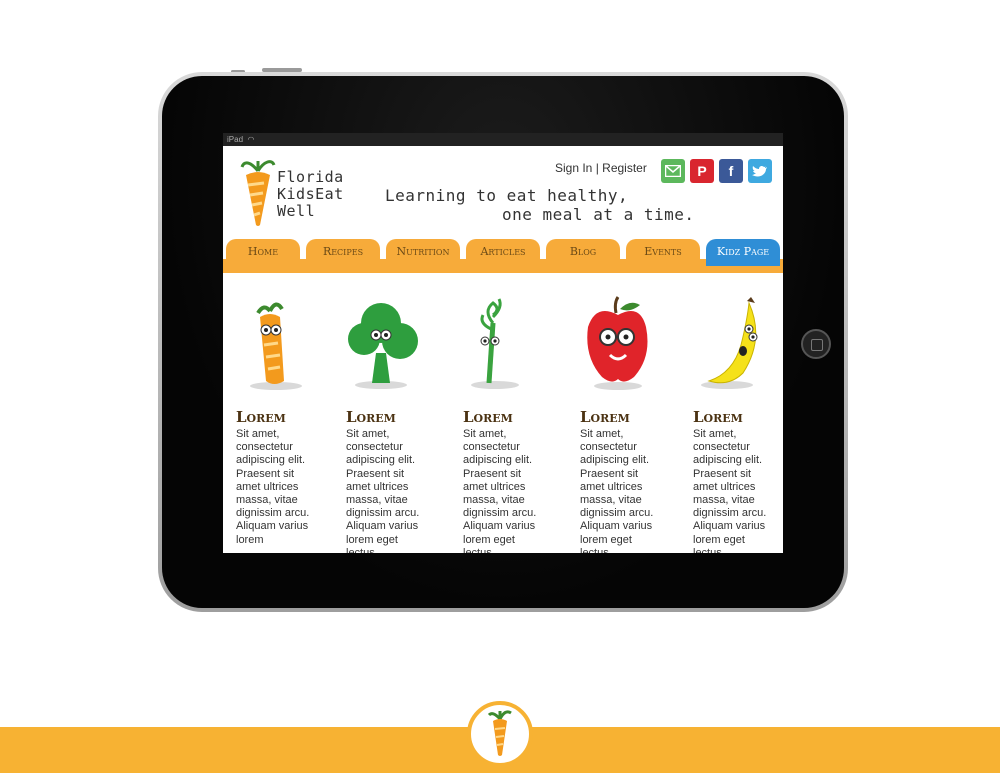  I want to click on tab-blog: Blog, so click(583, 252).